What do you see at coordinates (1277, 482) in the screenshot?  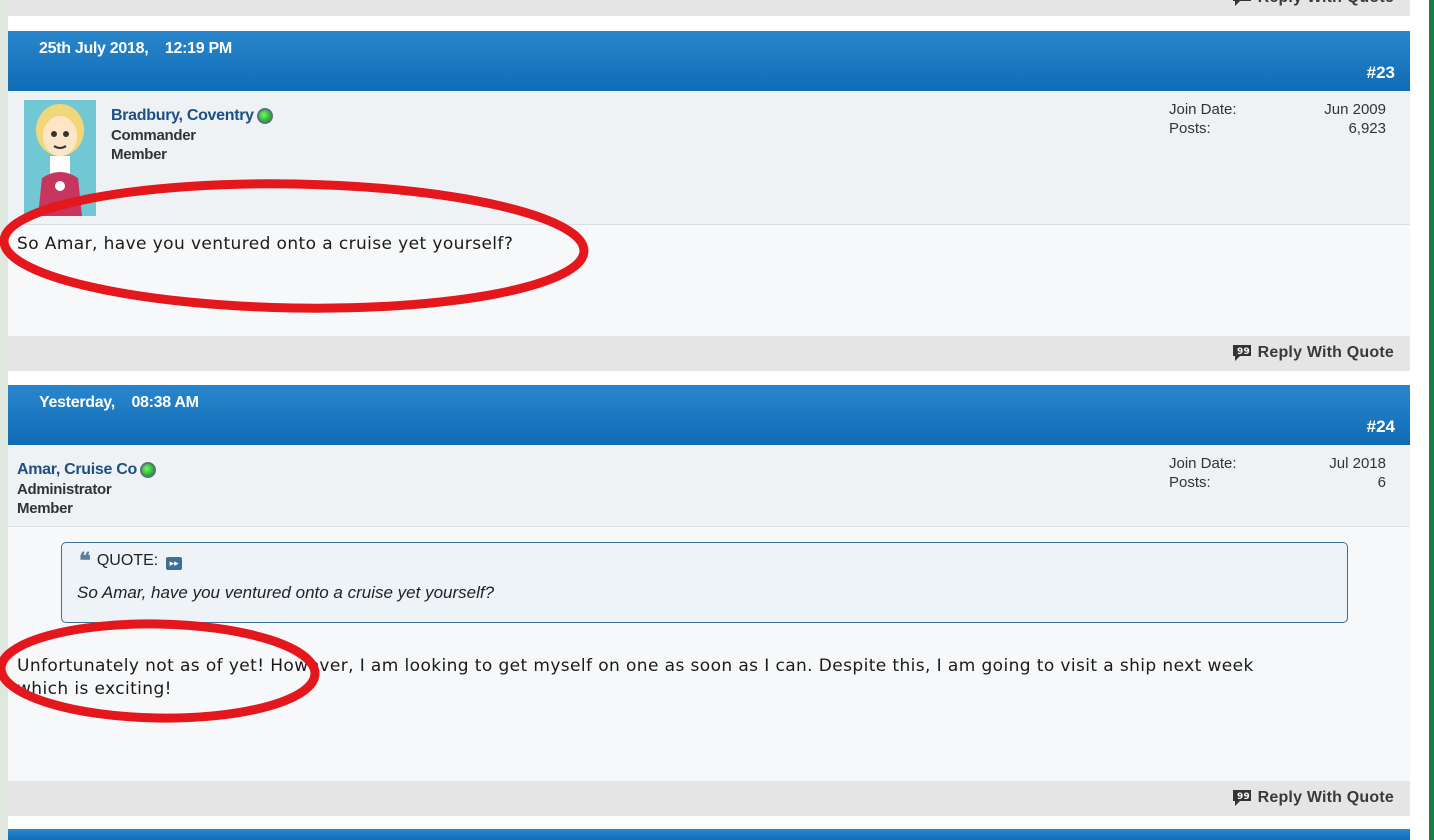 I see `posts-count-row: Posts: 6` at bounding box center [1277, 482].